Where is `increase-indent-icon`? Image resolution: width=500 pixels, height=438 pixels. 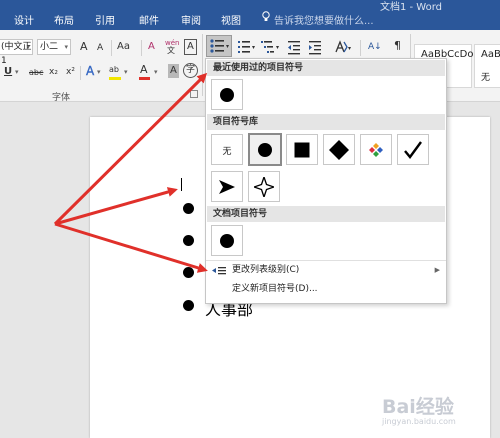
increase-indent-icon is located at coordinates (315, 47).